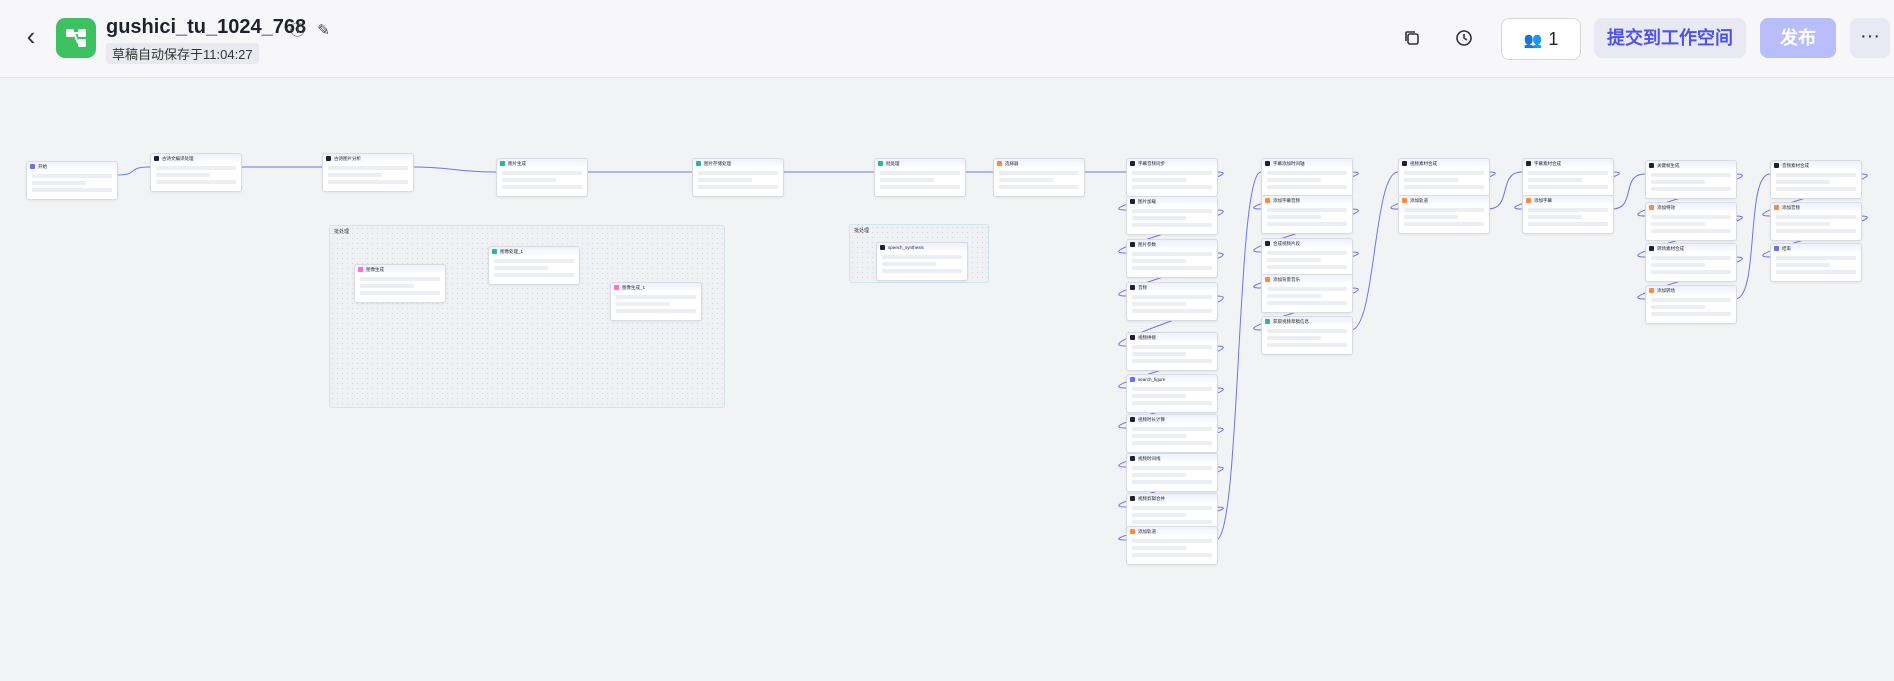  I want to click on workflow-node: 字幕添加时间轴, so click(1307, 177).